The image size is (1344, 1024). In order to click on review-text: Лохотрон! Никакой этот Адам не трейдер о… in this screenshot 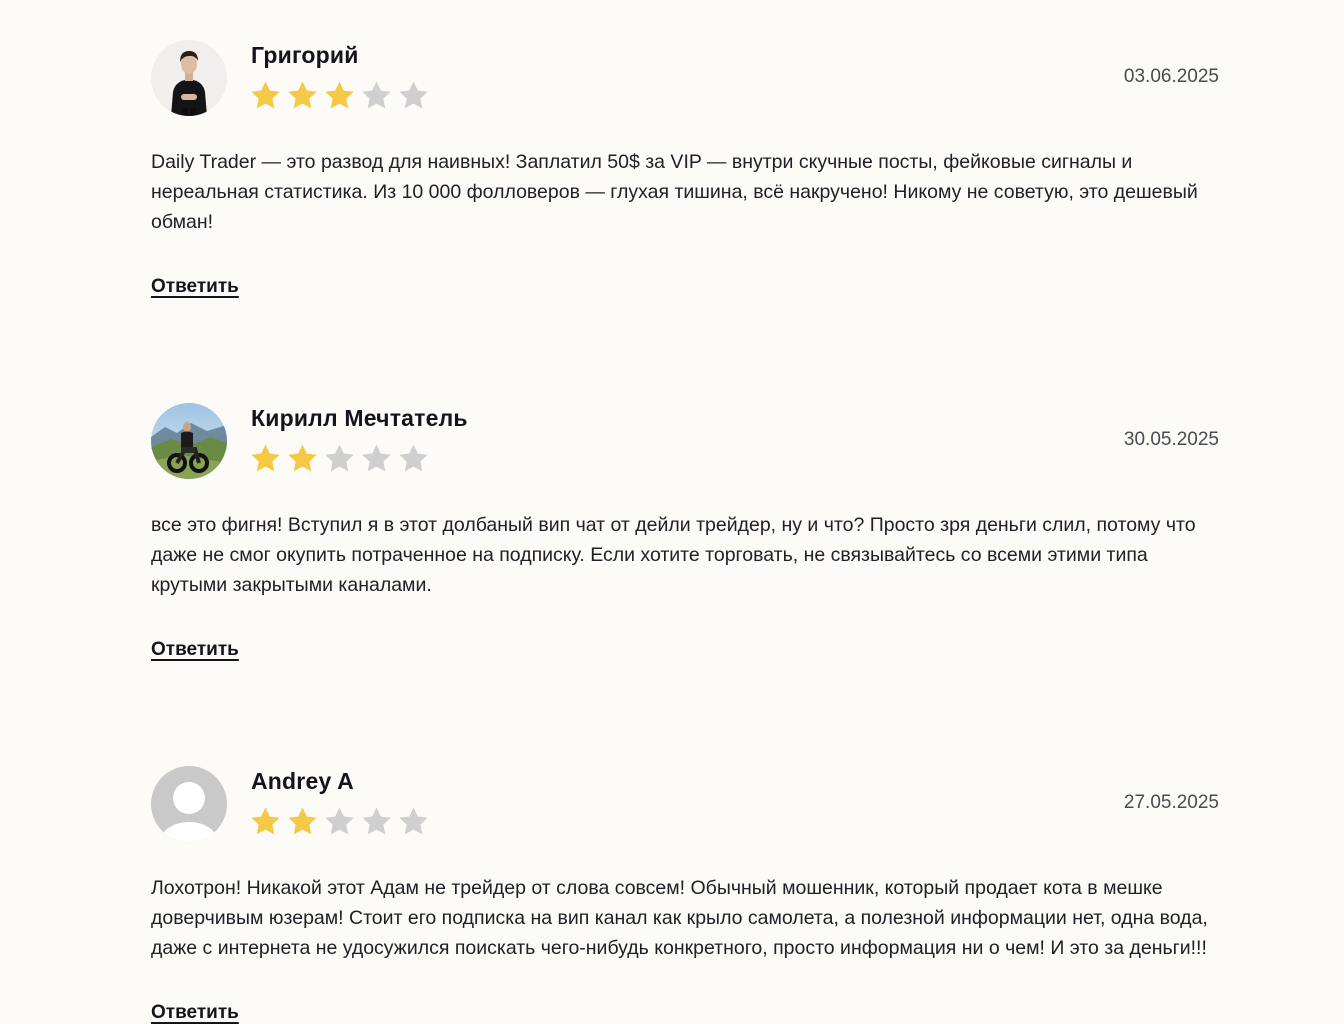, I will do `click(679, 918)`.